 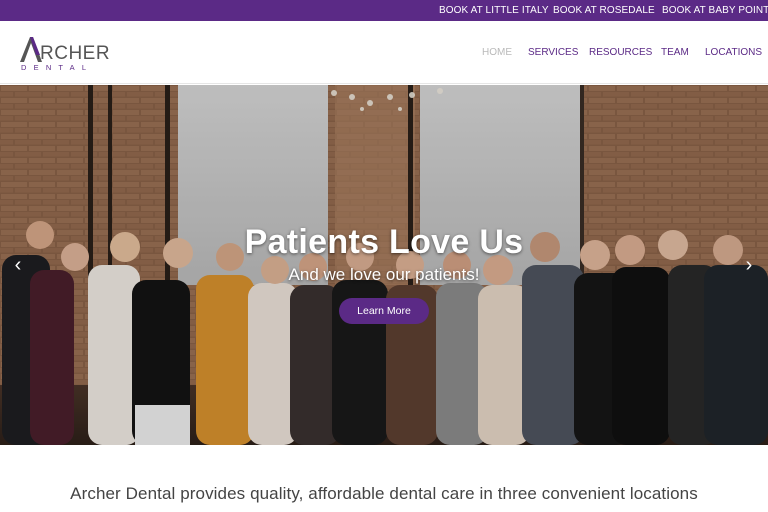 I want to click on nav-home: HOME, so click(x=497, y=52).